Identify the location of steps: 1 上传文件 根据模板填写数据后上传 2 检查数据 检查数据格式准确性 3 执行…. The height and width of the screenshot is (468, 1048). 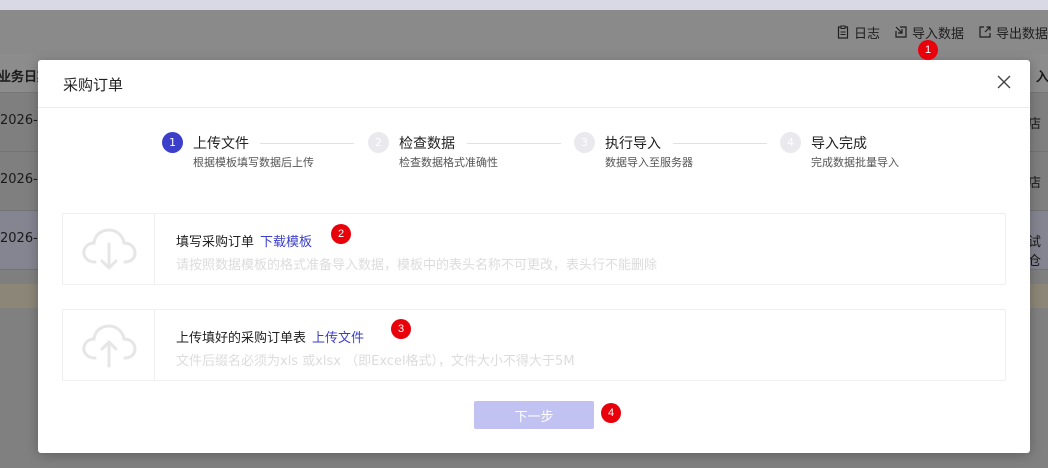
(542, 152).